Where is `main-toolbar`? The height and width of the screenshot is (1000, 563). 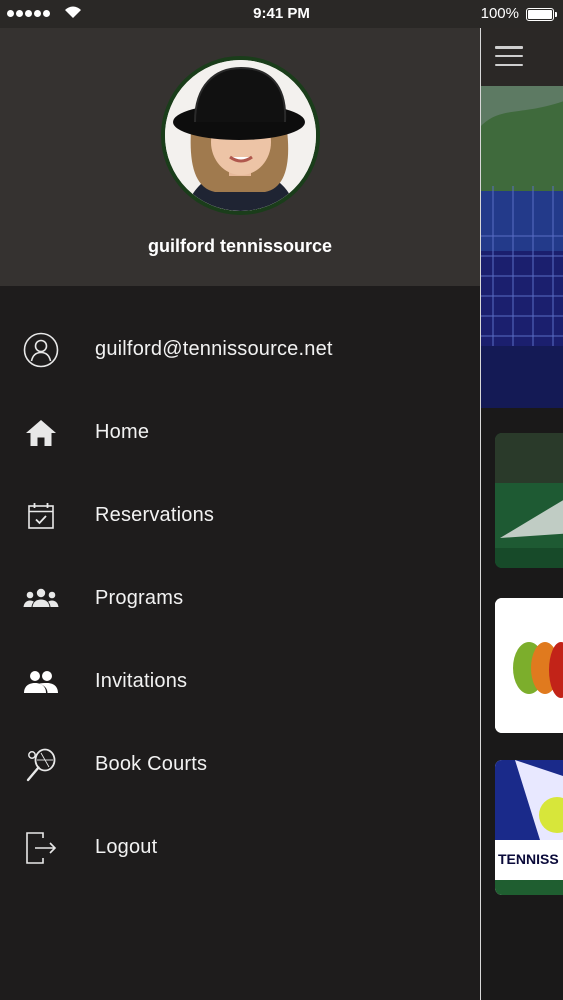
main-toolbar is located at coordinates (522, 57).